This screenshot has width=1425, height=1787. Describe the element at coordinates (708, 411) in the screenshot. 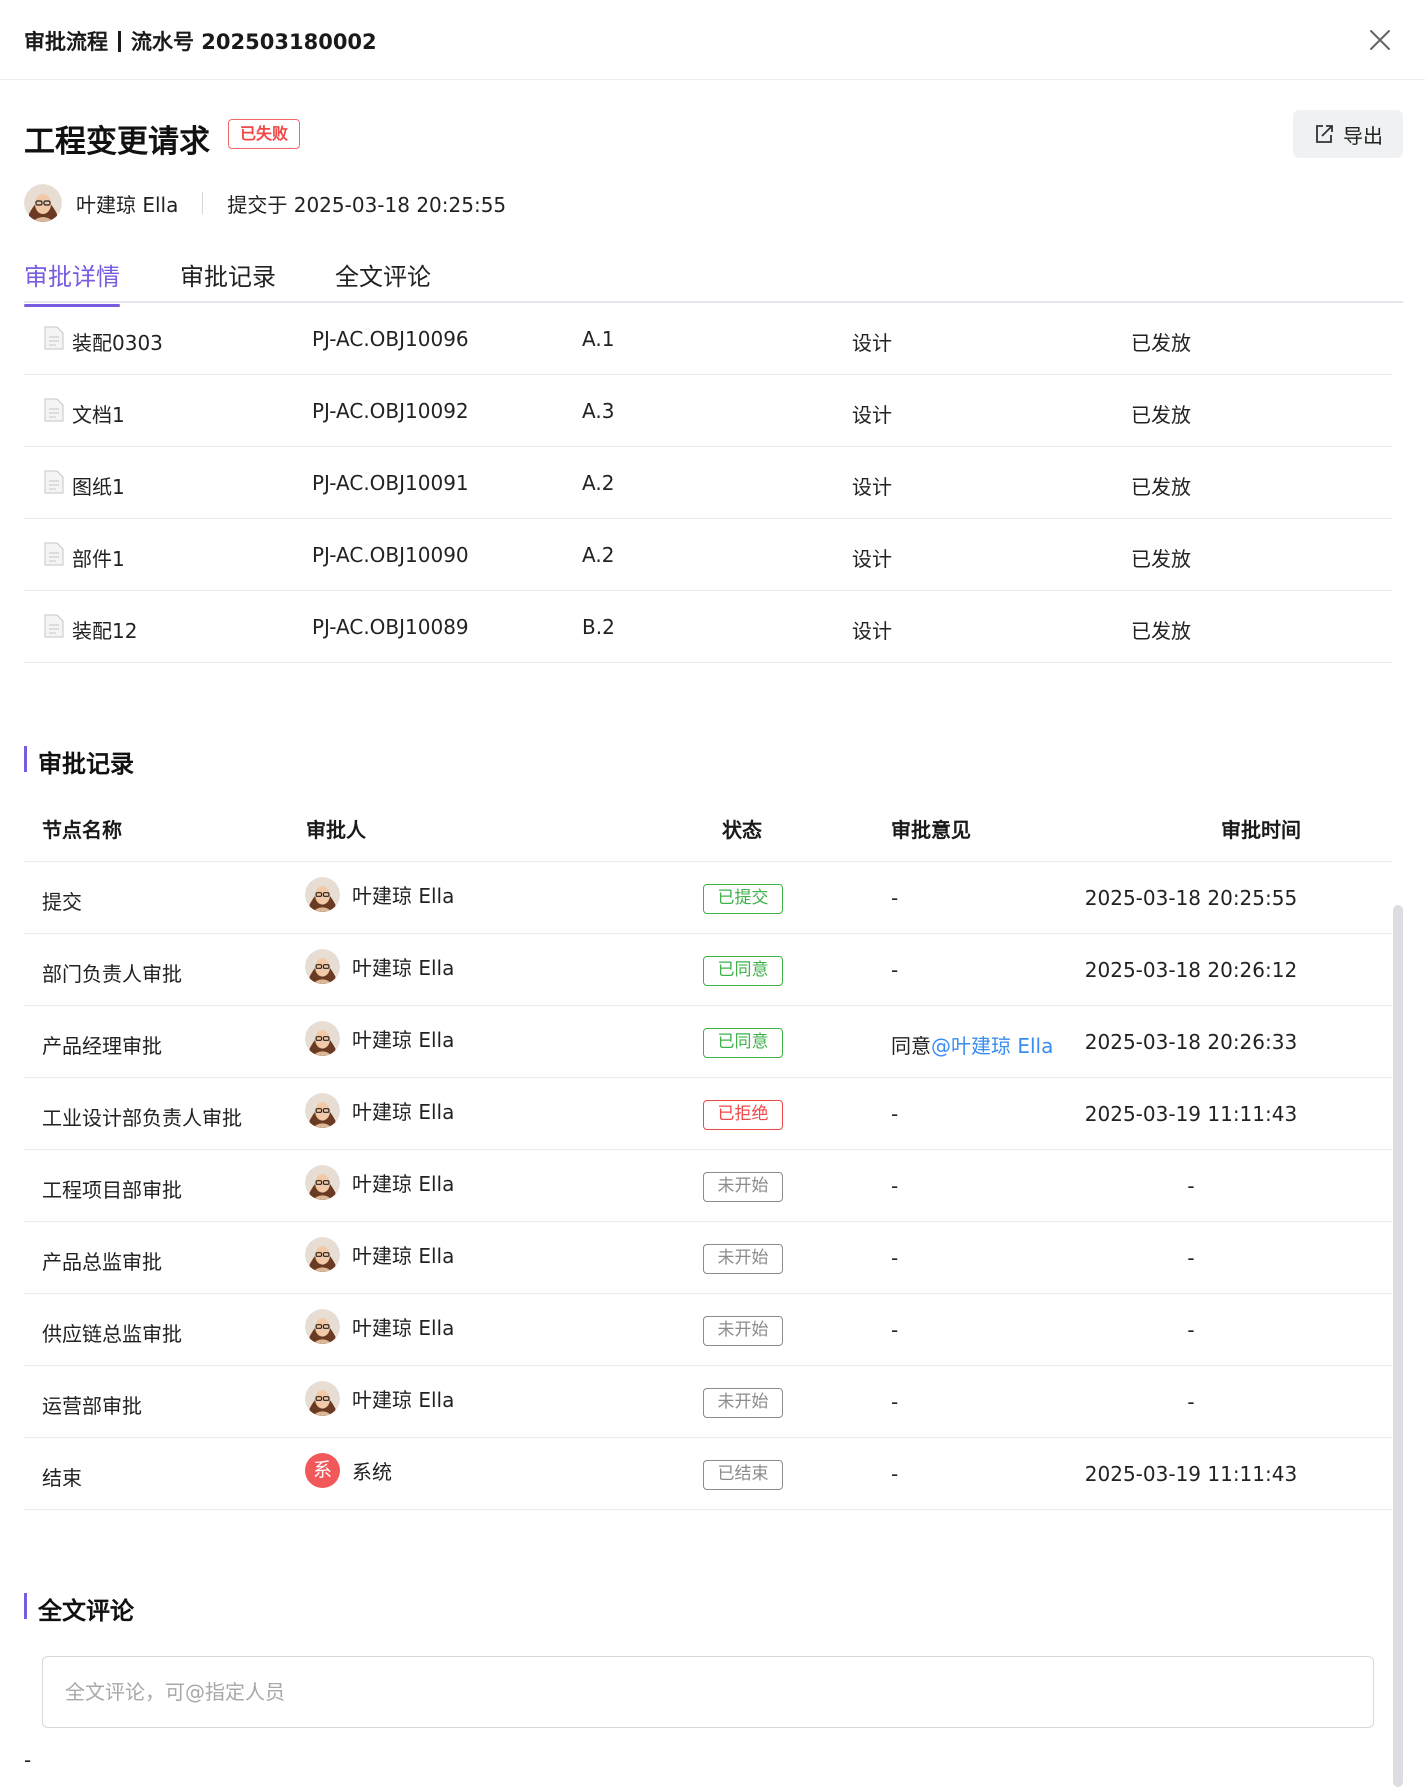

I see `object-row: 文档1 PJ-AC.OBJ10092 A.3 设计 已发放` at that location.